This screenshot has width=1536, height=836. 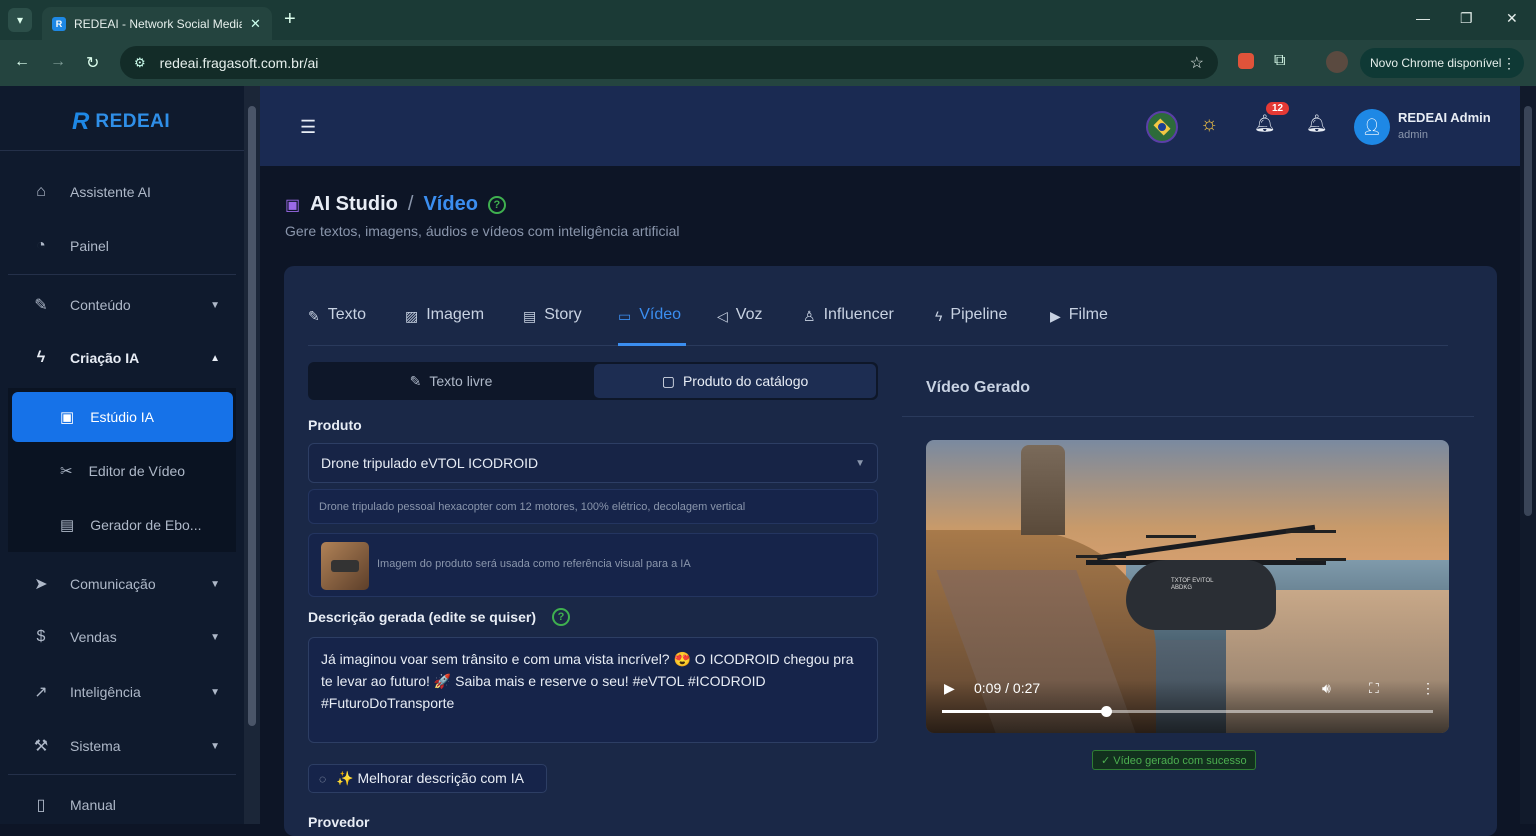 What do you see at coordinates (1007, 688) in the screenshot?
I see `video-time: 0:09 / 0:27` at bounding box center [1007, 688].